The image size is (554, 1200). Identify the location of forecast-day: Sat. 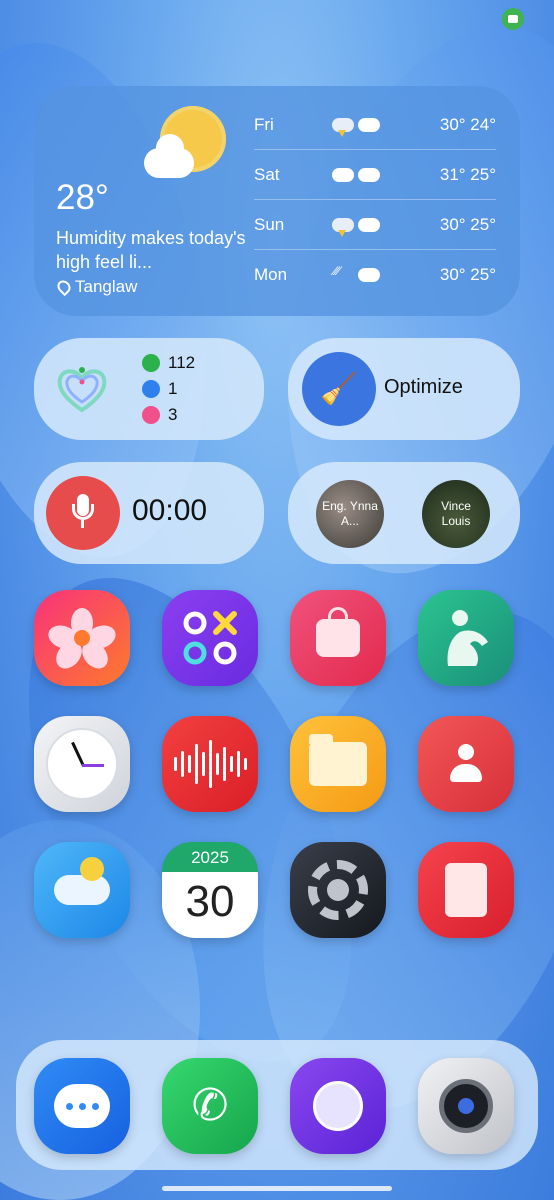
(267, 174).